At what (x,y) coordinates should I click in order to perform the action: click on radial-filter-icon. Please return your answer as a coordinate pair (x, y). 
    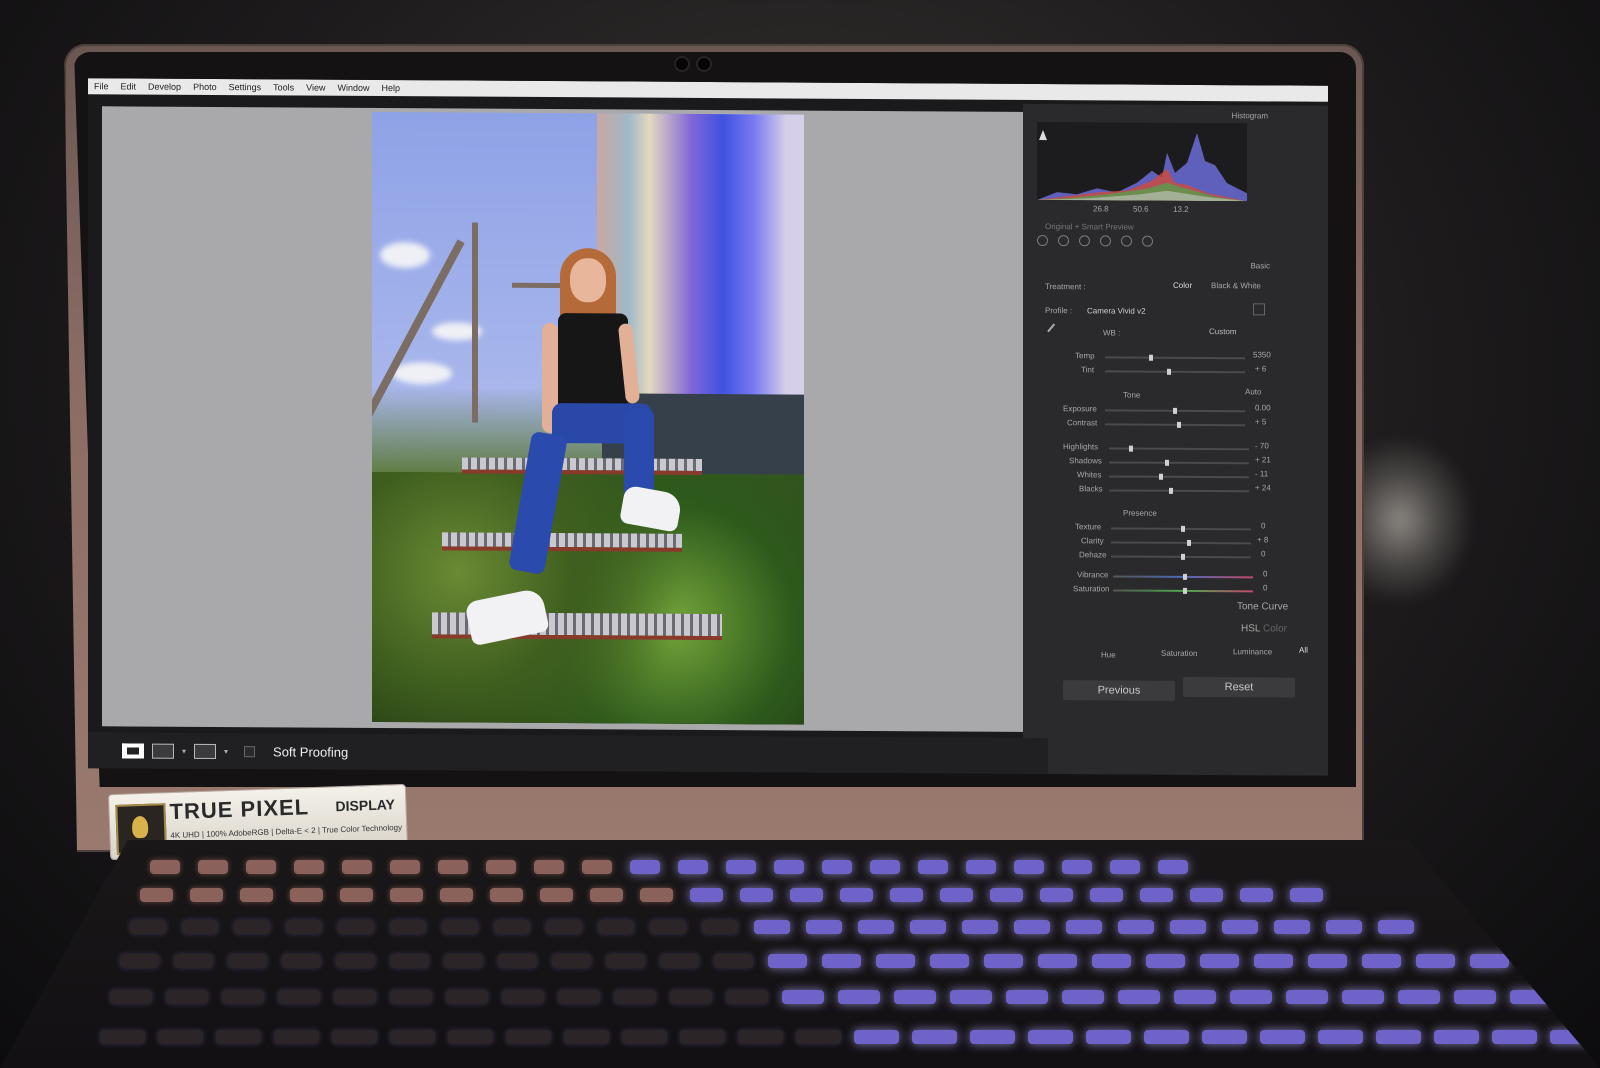
    Looking at the image, I should click on (1126, 241).